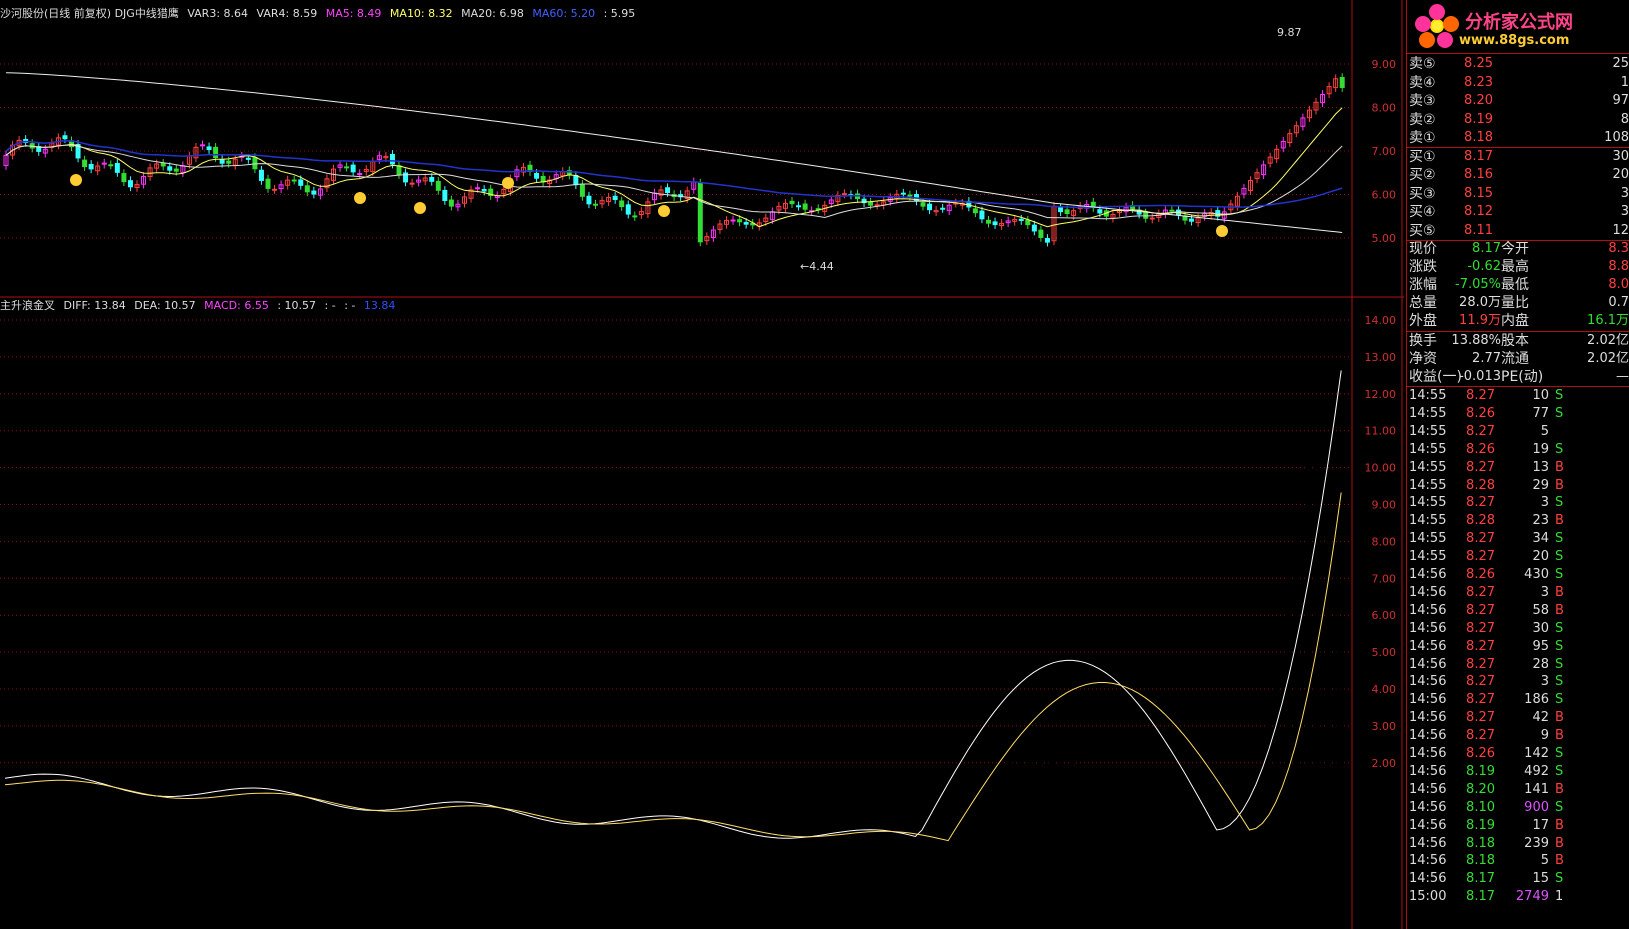 Image resolution: width=1629 pixels, height=929 pixels. I want to click on macd-tick-label: 13.00, so click(1381, 357).